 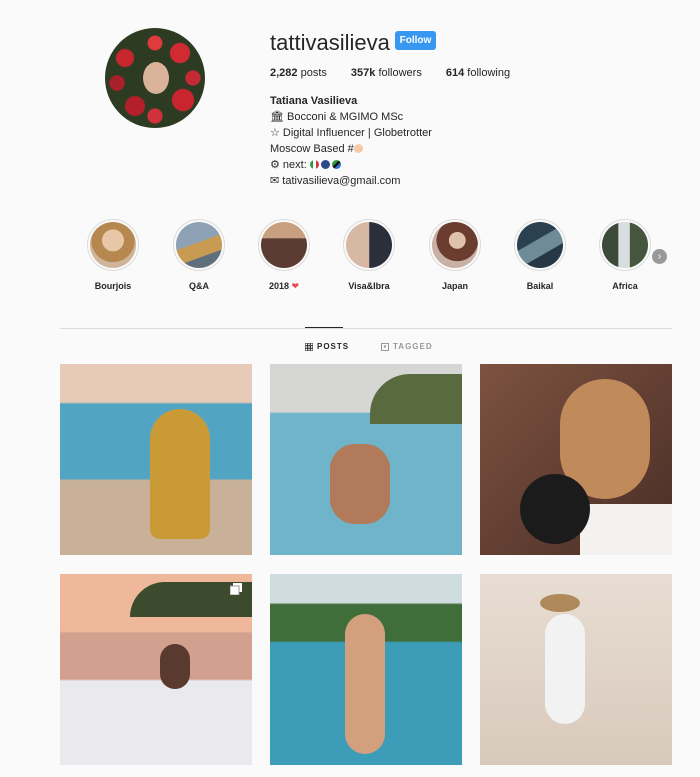 I want to click on bio-email: ✉ tativasilieva@gmail.com, so click(x=351, y=181).